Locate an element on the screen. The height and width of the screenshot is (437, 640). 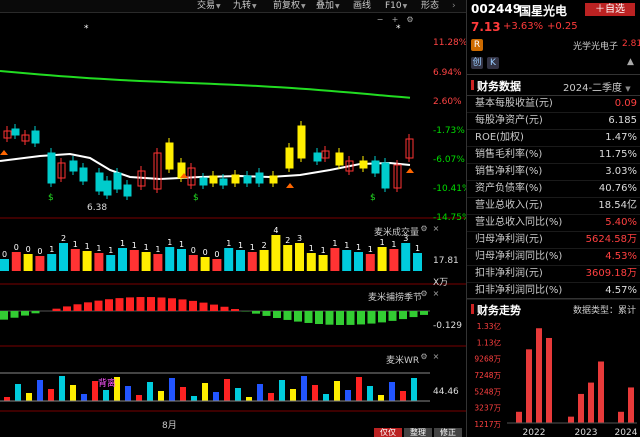
finance-row-value: 11.75% is located at coordinates (617, 154).